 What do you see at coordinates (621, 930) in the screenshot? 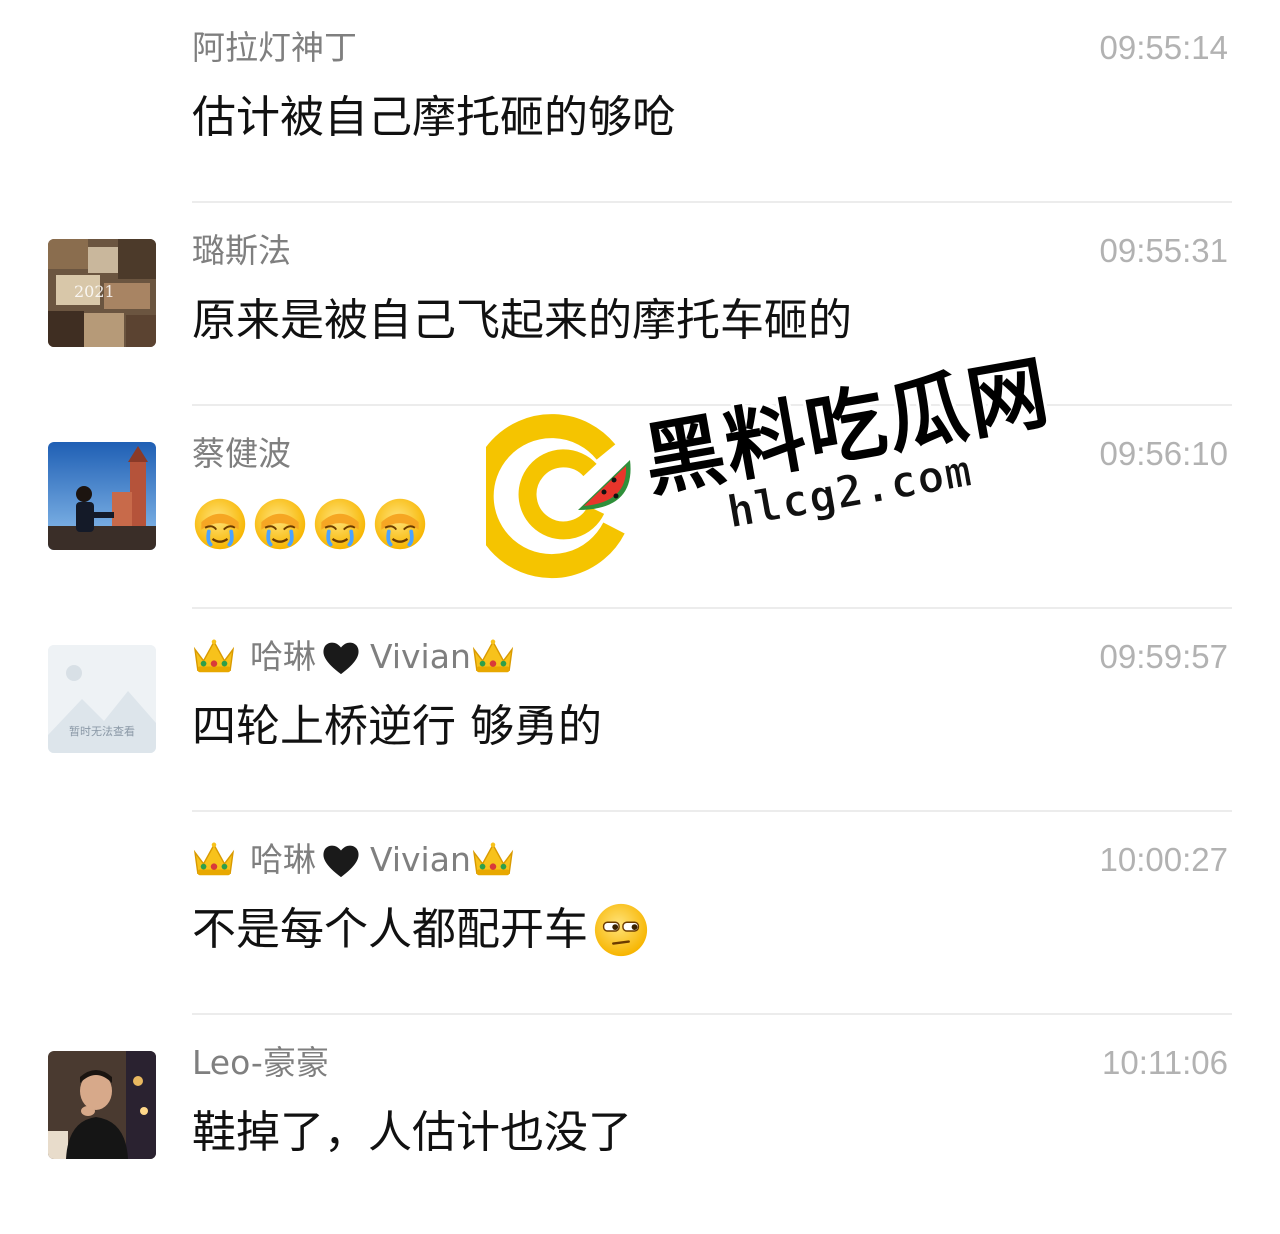
I see `side-eye-emoji-icon` at bounding box center [621, 930].